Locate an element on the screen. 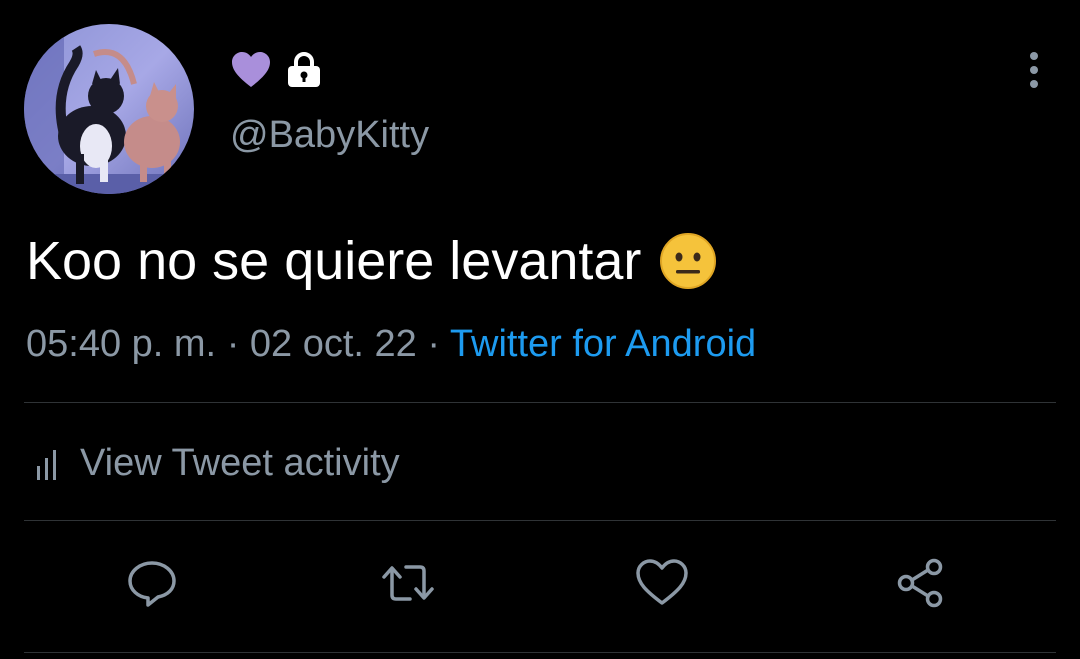 This screenshot has width=1080, height=659. reply-button is located at coordinates (152, 583).